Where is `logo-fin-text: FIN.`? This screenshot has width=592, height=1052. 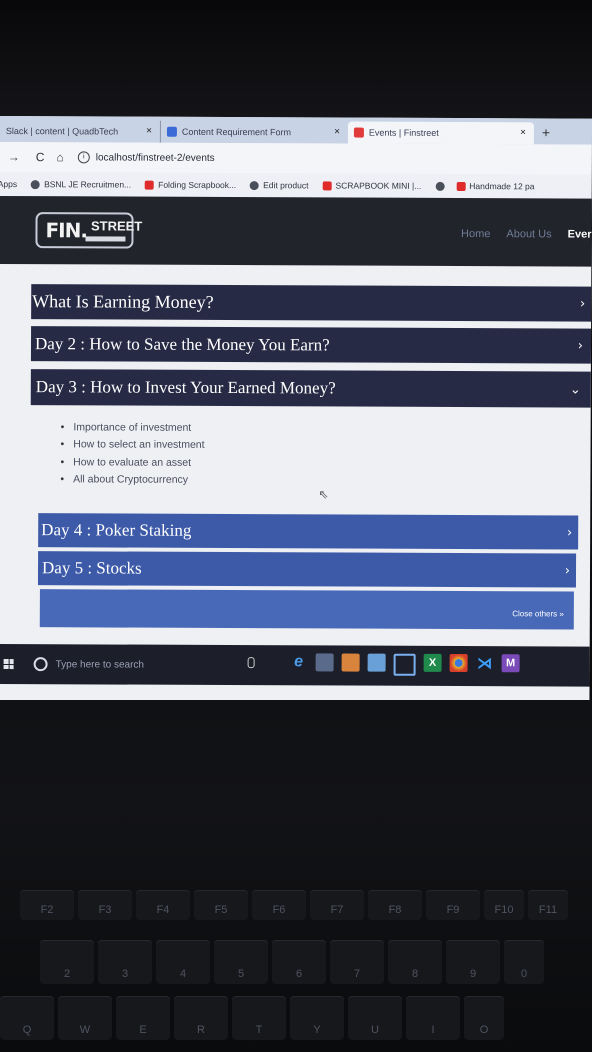
logo-fin-text: FIN. is located at coordinates (66, 230).